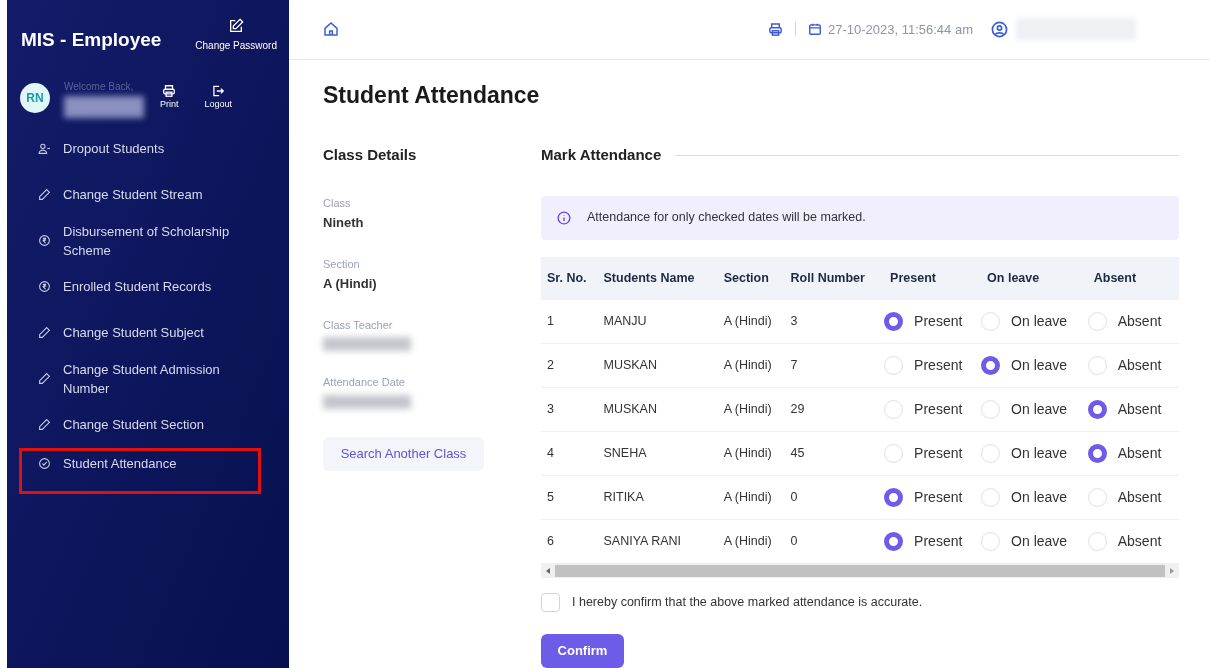 Image resolution: width=1210 pixels, height=668 pixels. Describe the element at coordinates (44, 148) in the screenshot. I see `person-icon` at that location.